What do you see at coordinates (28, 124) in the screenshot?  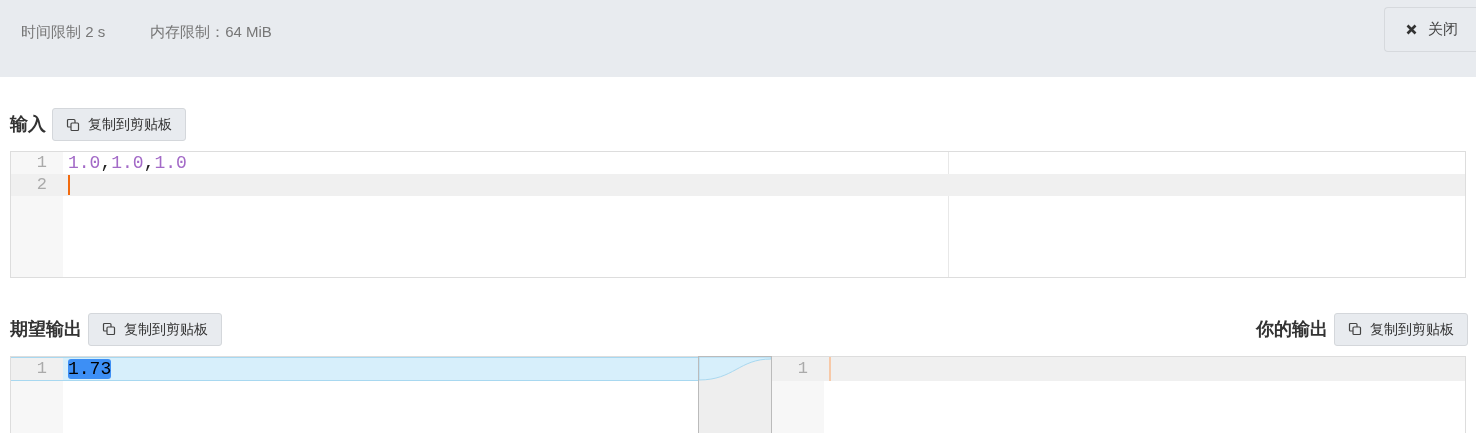 I see `section-label: 输入` at bounding box center [28, 124].